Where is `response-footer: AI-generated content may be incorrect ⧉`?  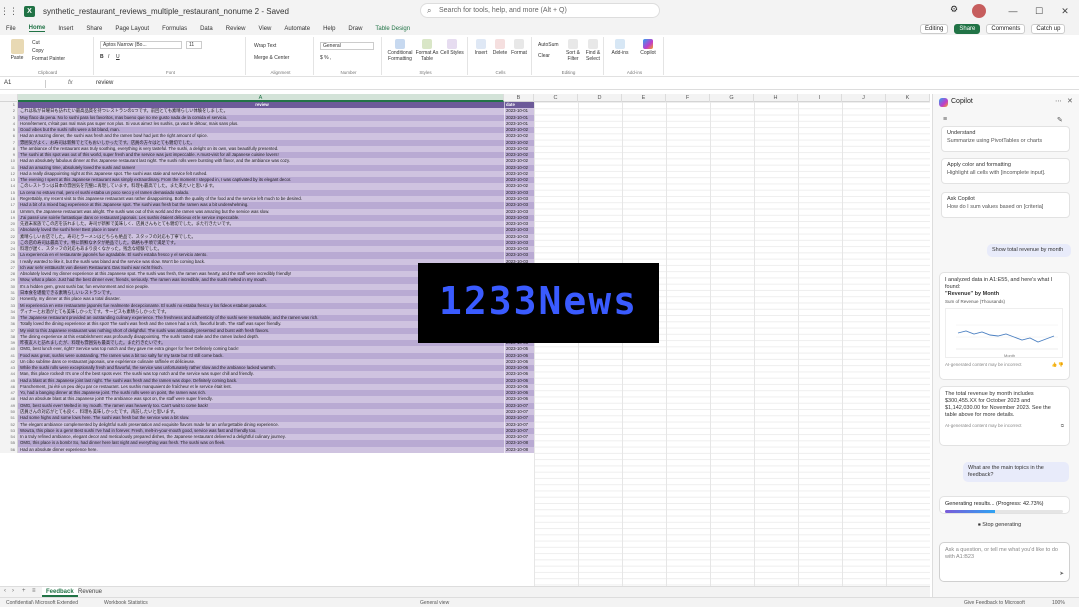
response-footer: AI-generated content may be incorrect ⧉ is located at coordinates (1004, 425).